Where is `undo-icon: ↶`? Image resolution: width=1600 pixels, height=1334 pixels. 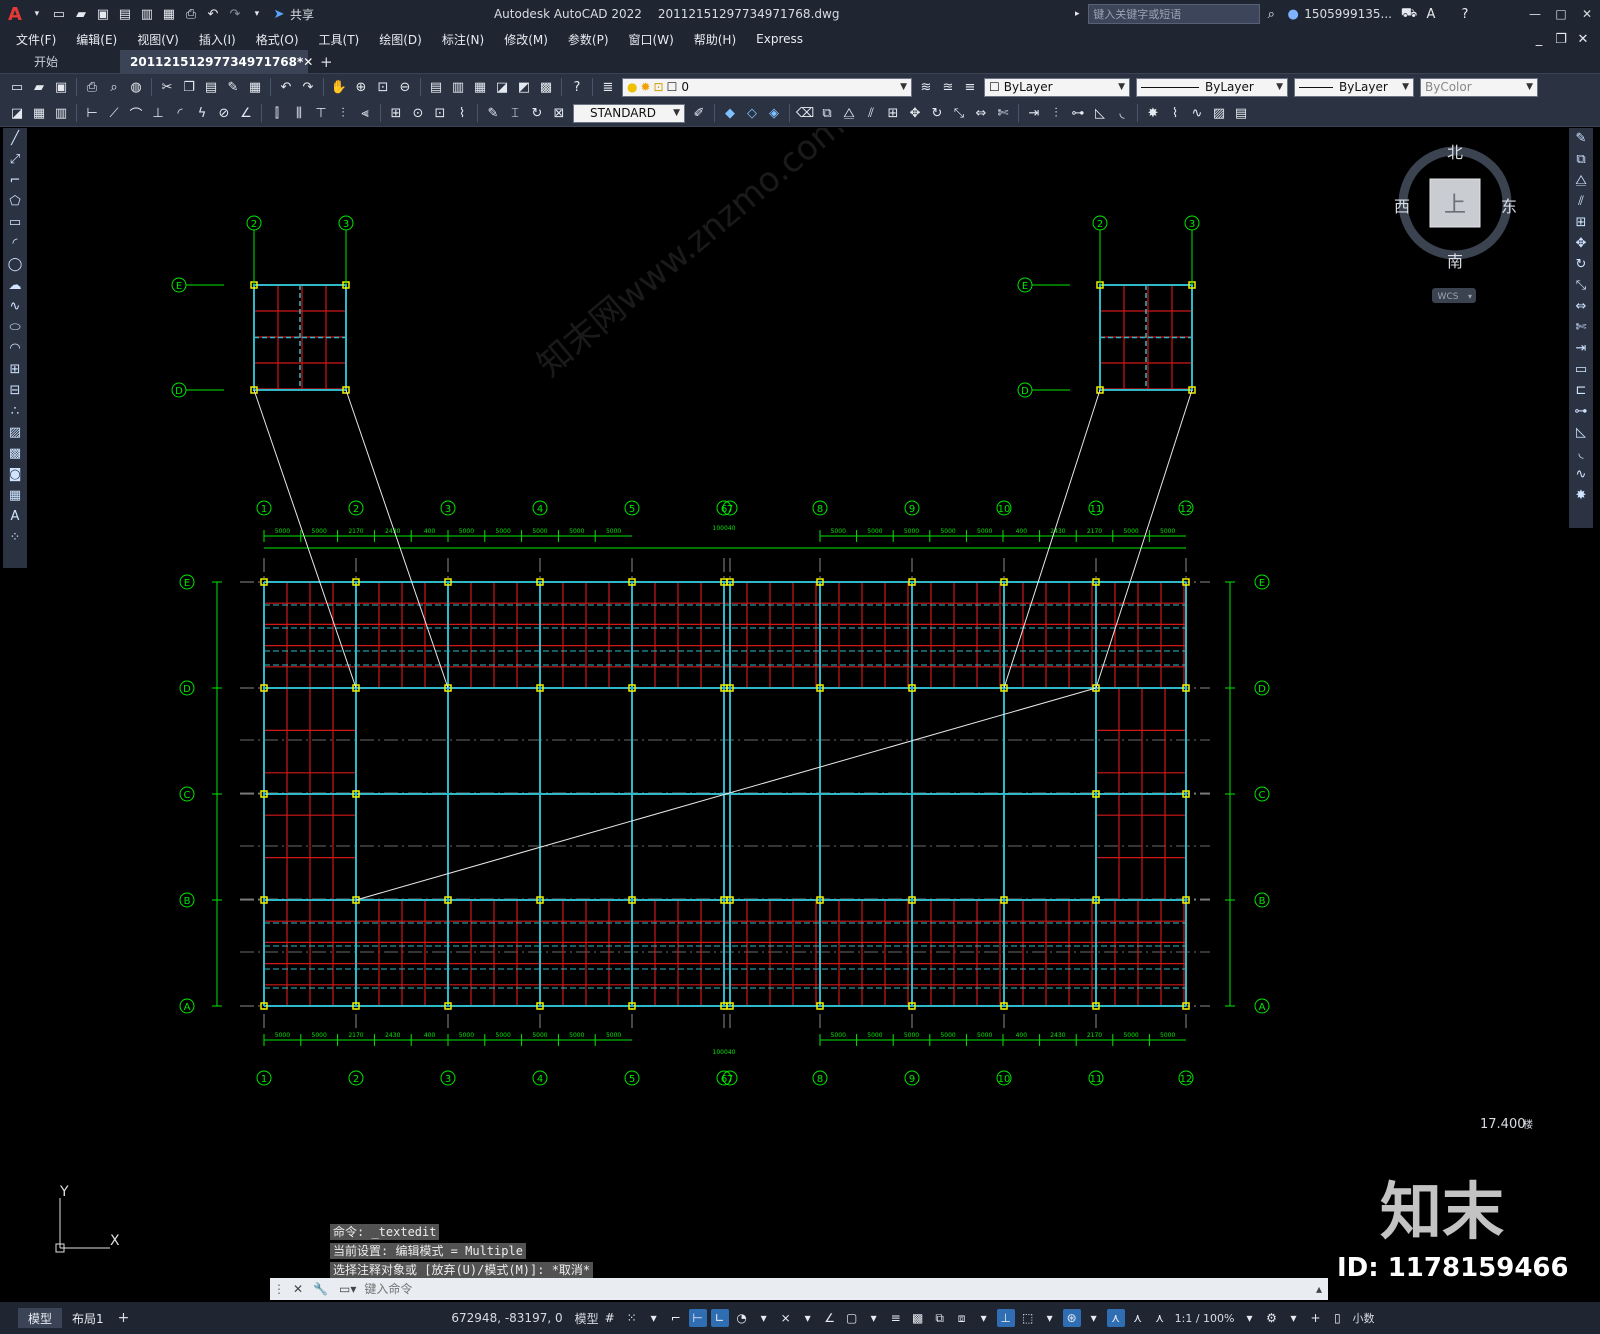 undo-icon: ↶ is located at coordinates (213, 14).